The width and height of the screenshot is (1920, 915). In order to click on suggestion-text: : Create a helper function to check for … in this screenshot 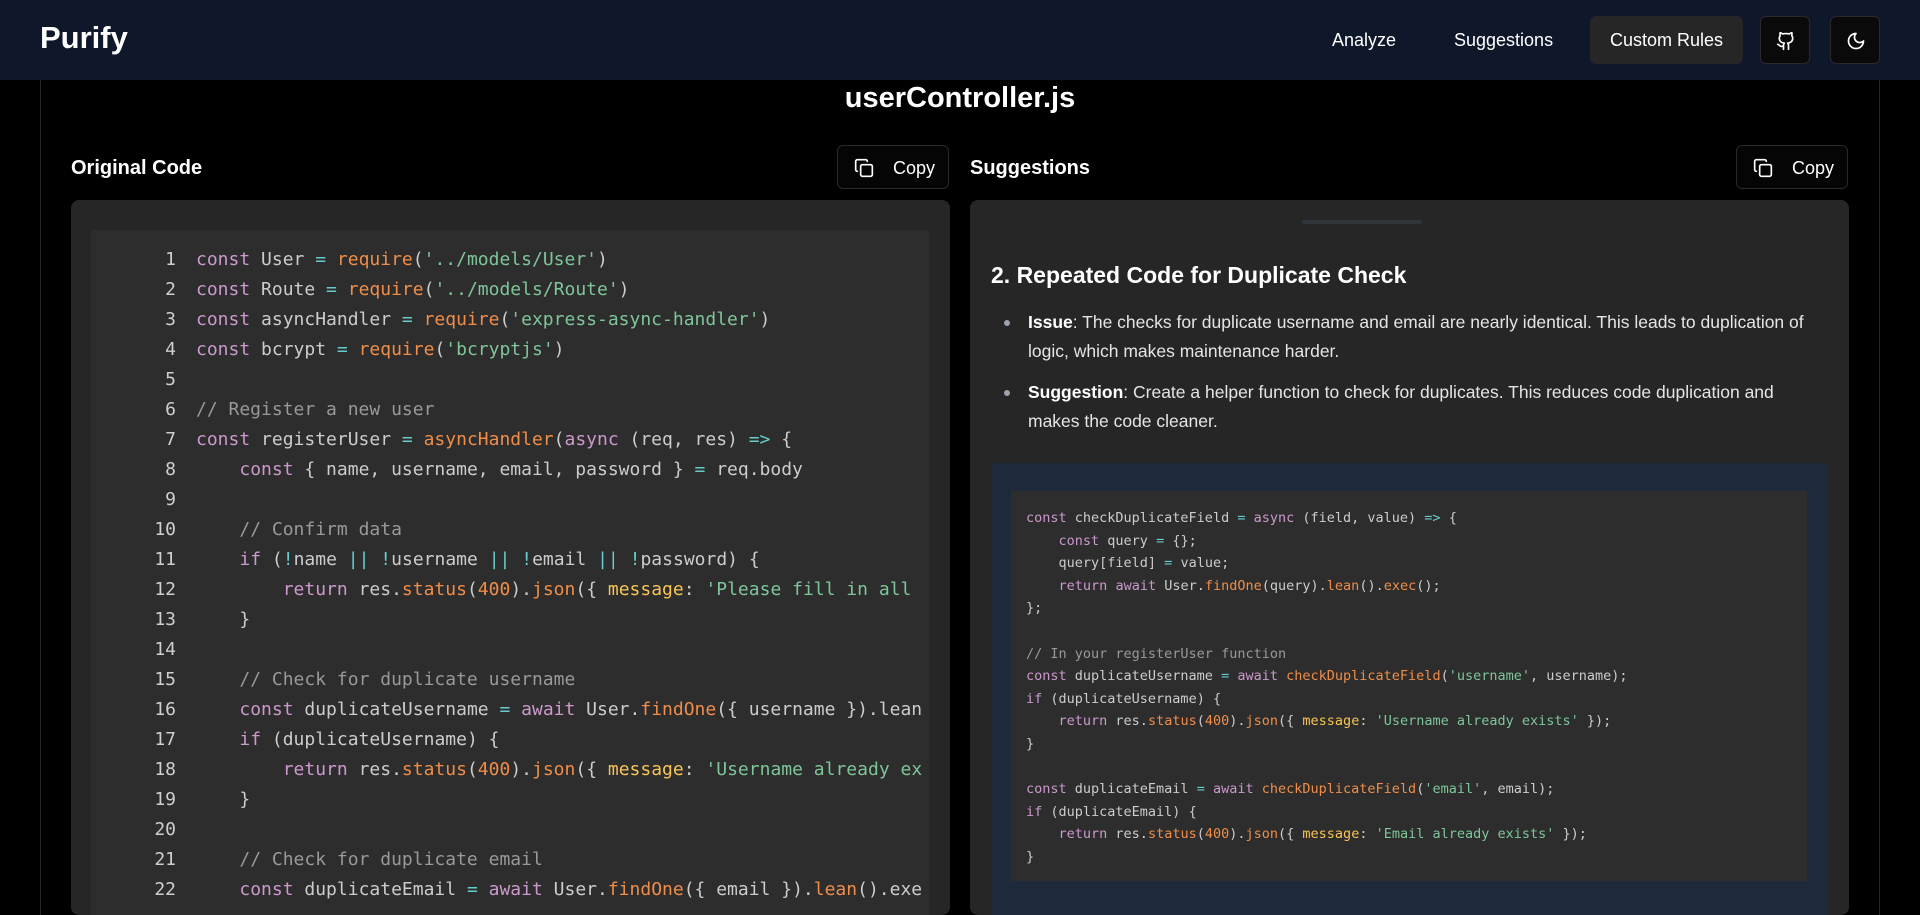, I will do `click(1401, 406)`.